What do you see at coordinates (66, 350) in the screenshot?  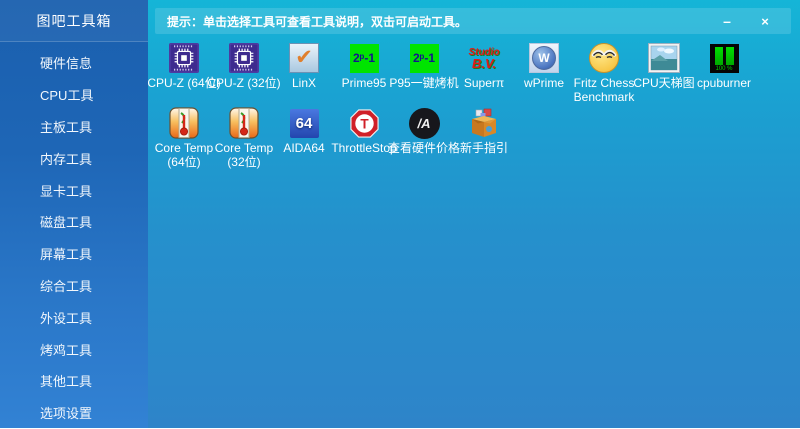 I see `sidebar-item-label: 烤鸡工具` at bounding box center [66, 350].